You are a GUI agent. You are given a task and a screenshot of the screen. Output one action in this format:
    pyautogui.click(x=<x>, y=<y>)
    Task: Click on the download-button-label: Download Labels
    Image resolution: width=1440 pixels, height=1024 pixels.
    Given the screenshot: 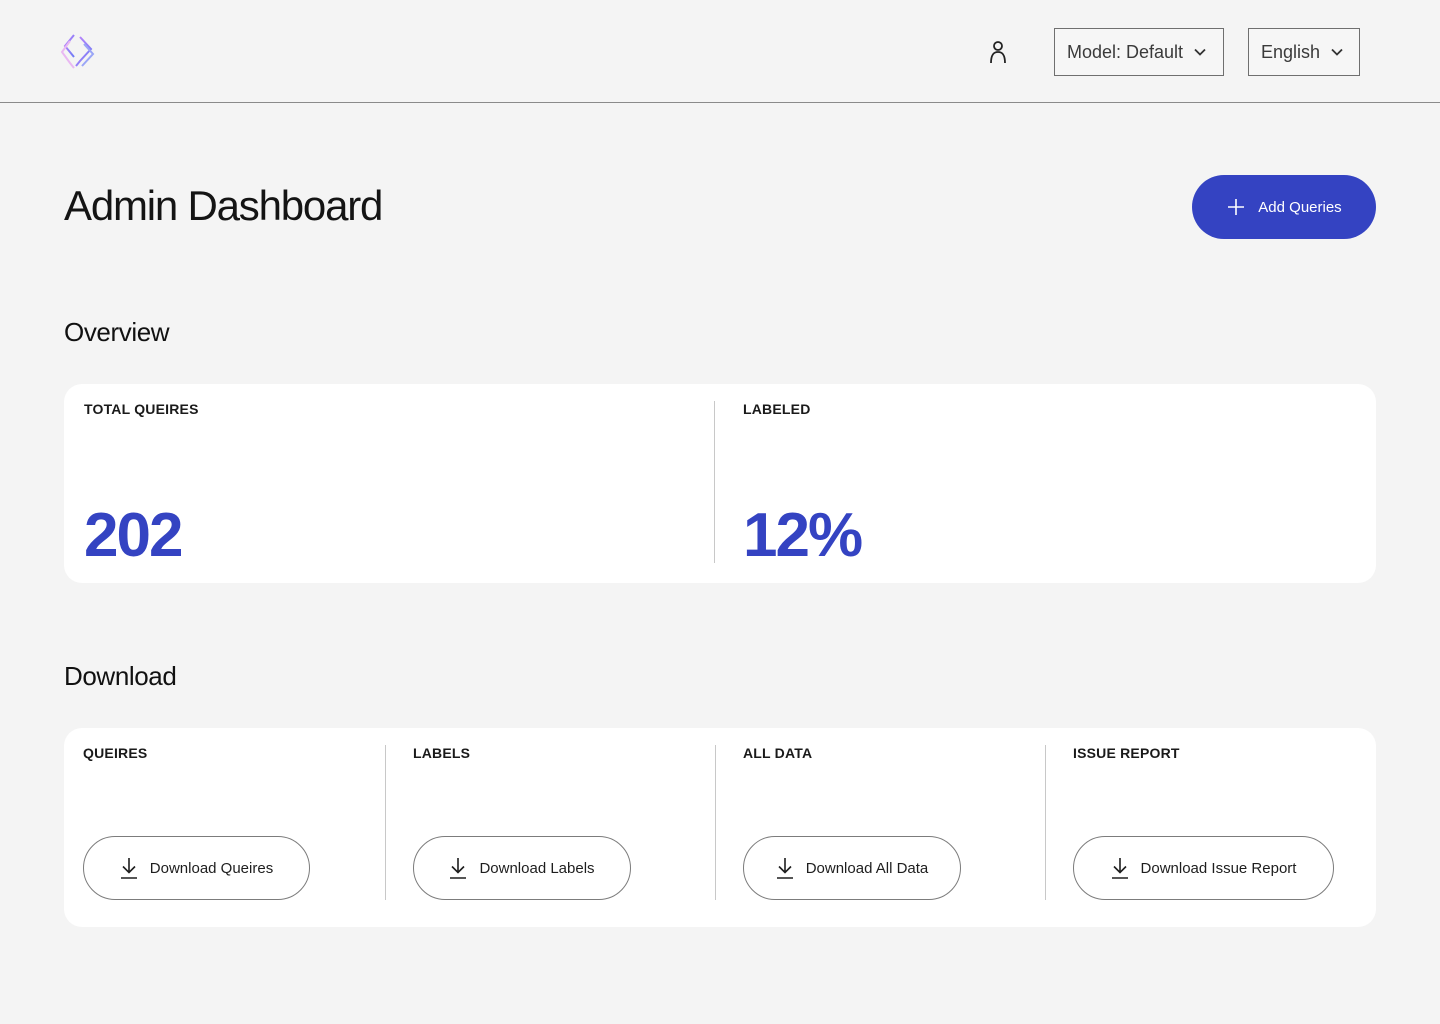 What is the action you would take?
    pyautogui.click(x=537, y=868)
    